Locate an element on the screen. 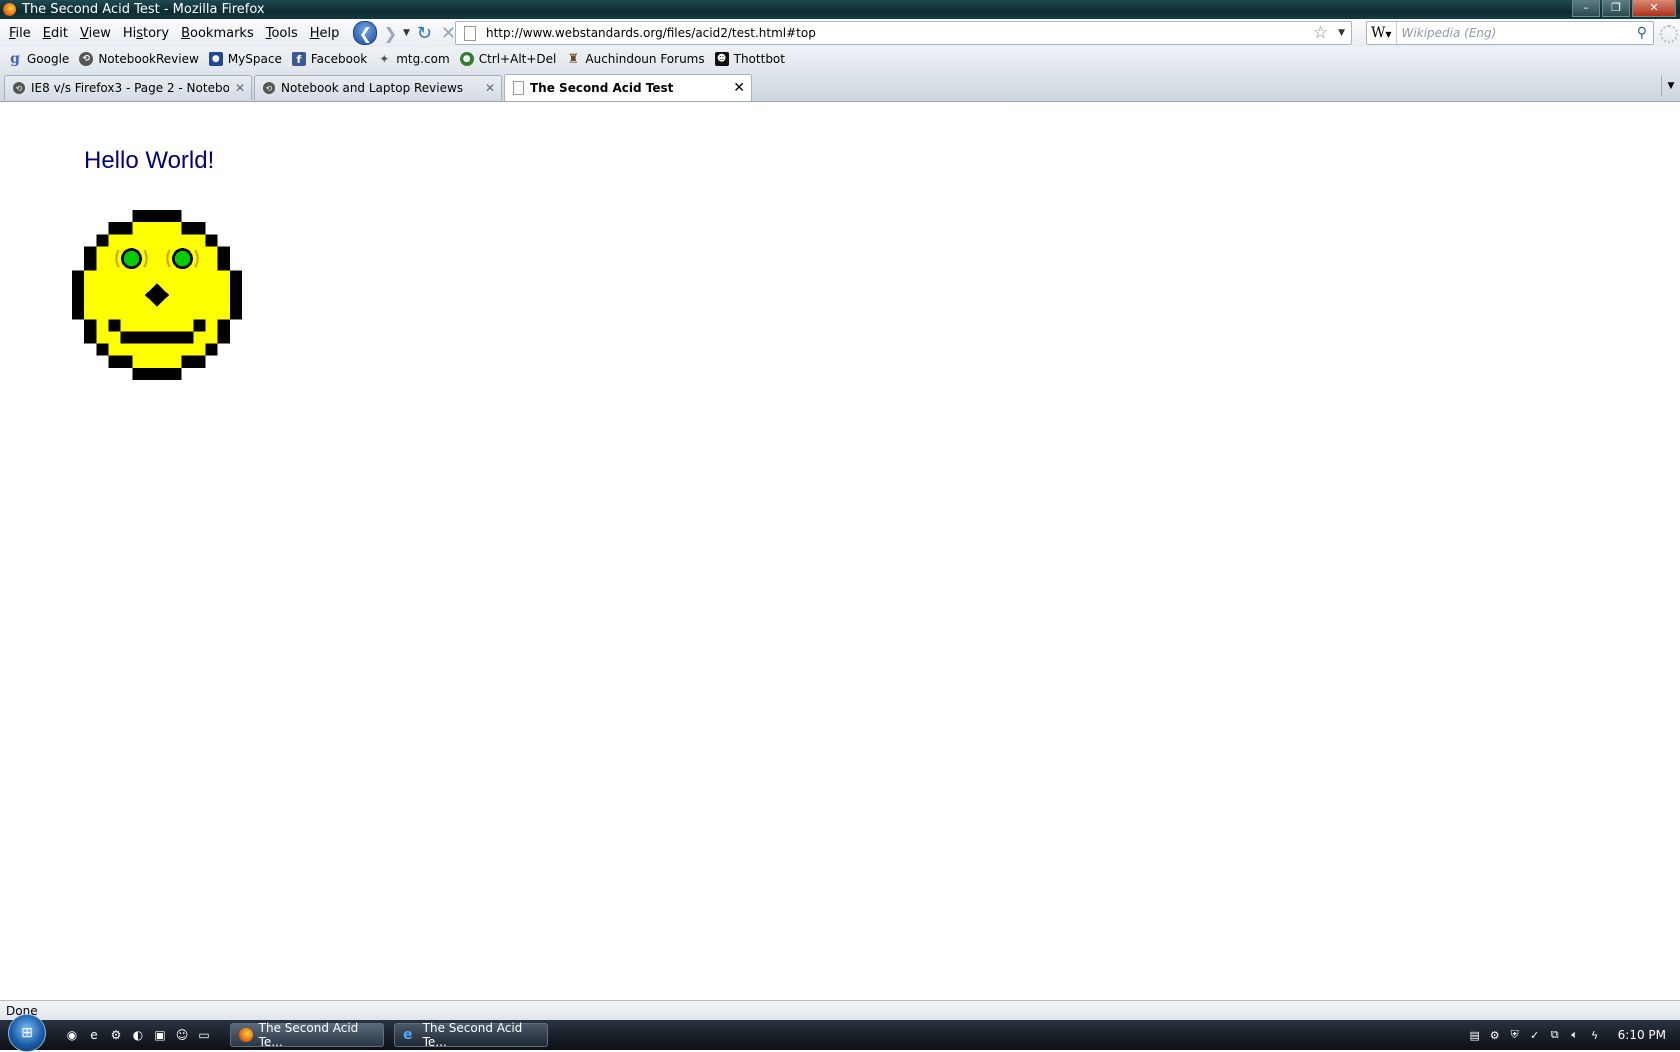 The width and height of the screenshot is (1680, 1052). reload-icon: ↻ is located at coordinates (424, 33).